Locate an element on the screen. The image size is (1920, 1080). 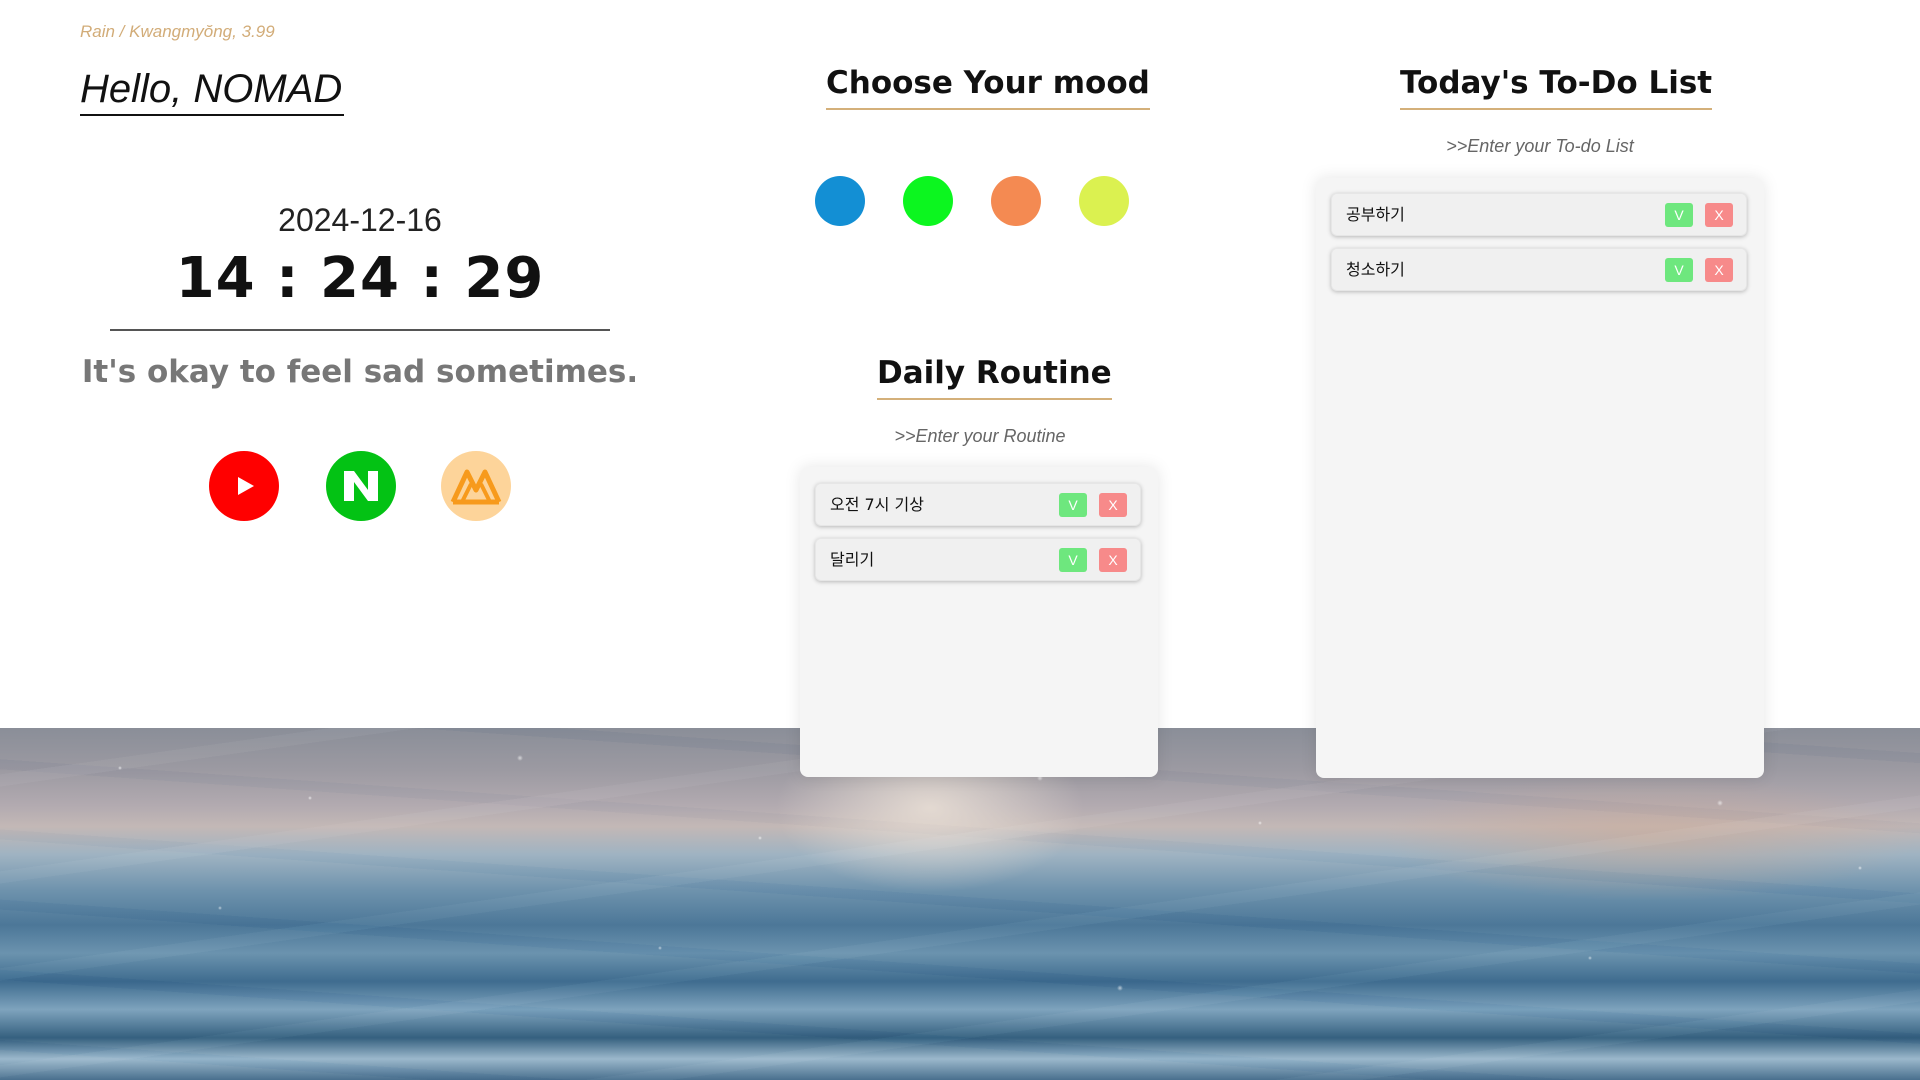
todo-input is located at coordinates (1540, 146).